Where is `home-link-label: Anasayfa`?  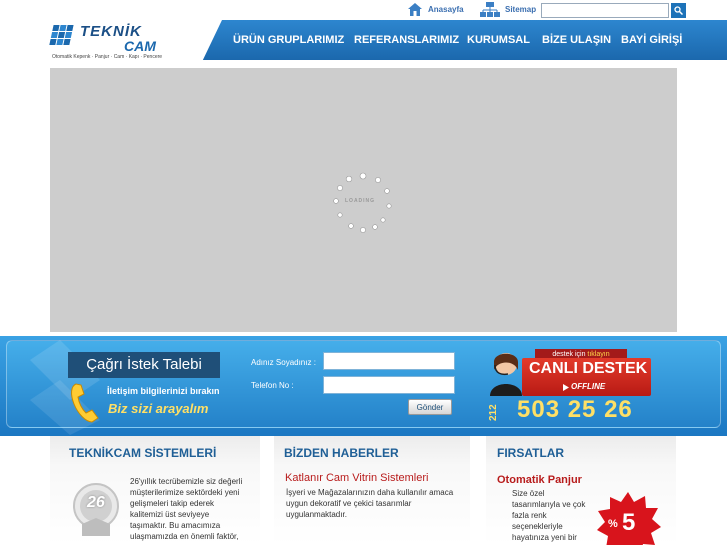 home-link-label: Anasayfa is located at coordinates (446, 9).